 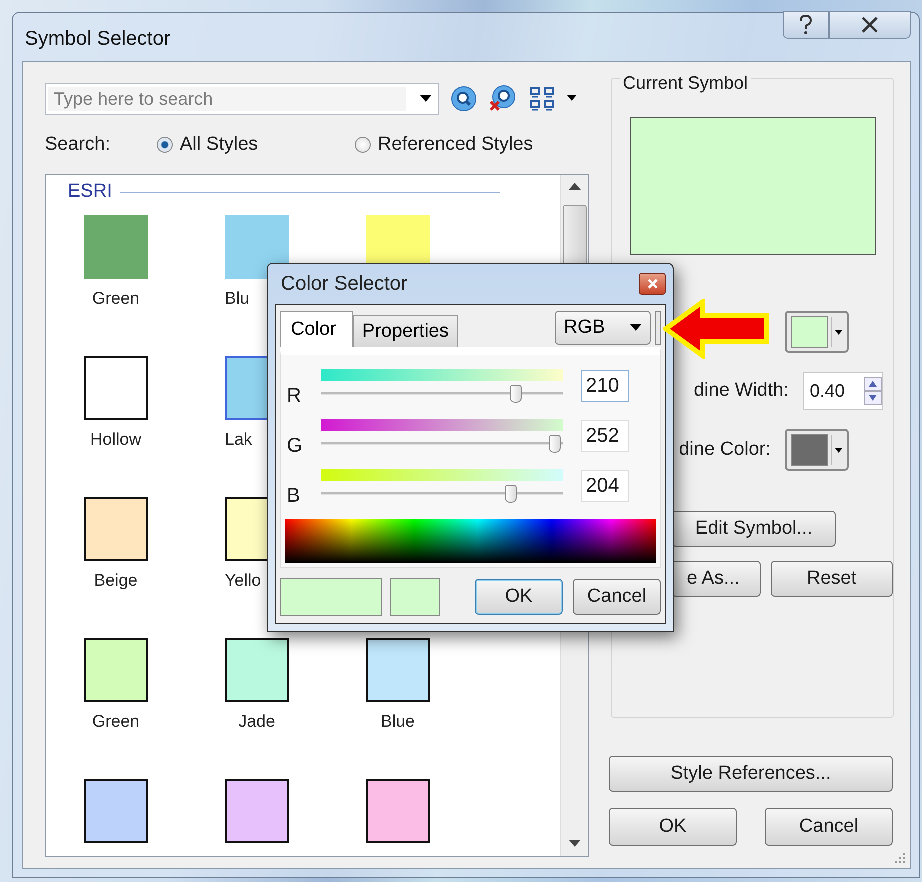 I want to click on help-icon, so click(x=806, y=25).